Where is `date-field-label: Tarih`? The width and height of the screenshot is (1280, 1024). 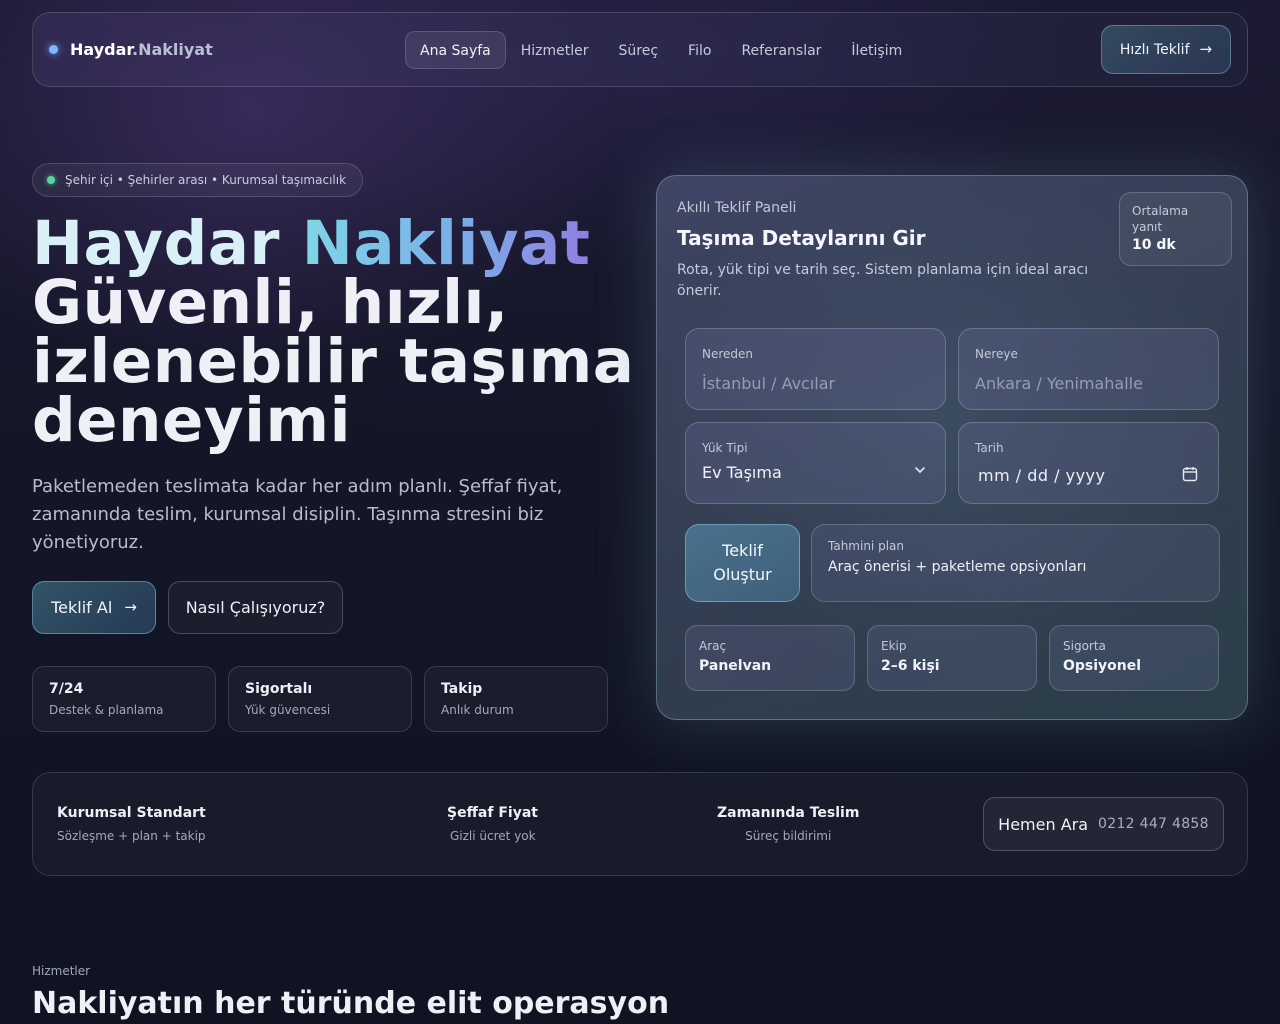
date-field-label: Tarih is located at coordinates (989, 448).